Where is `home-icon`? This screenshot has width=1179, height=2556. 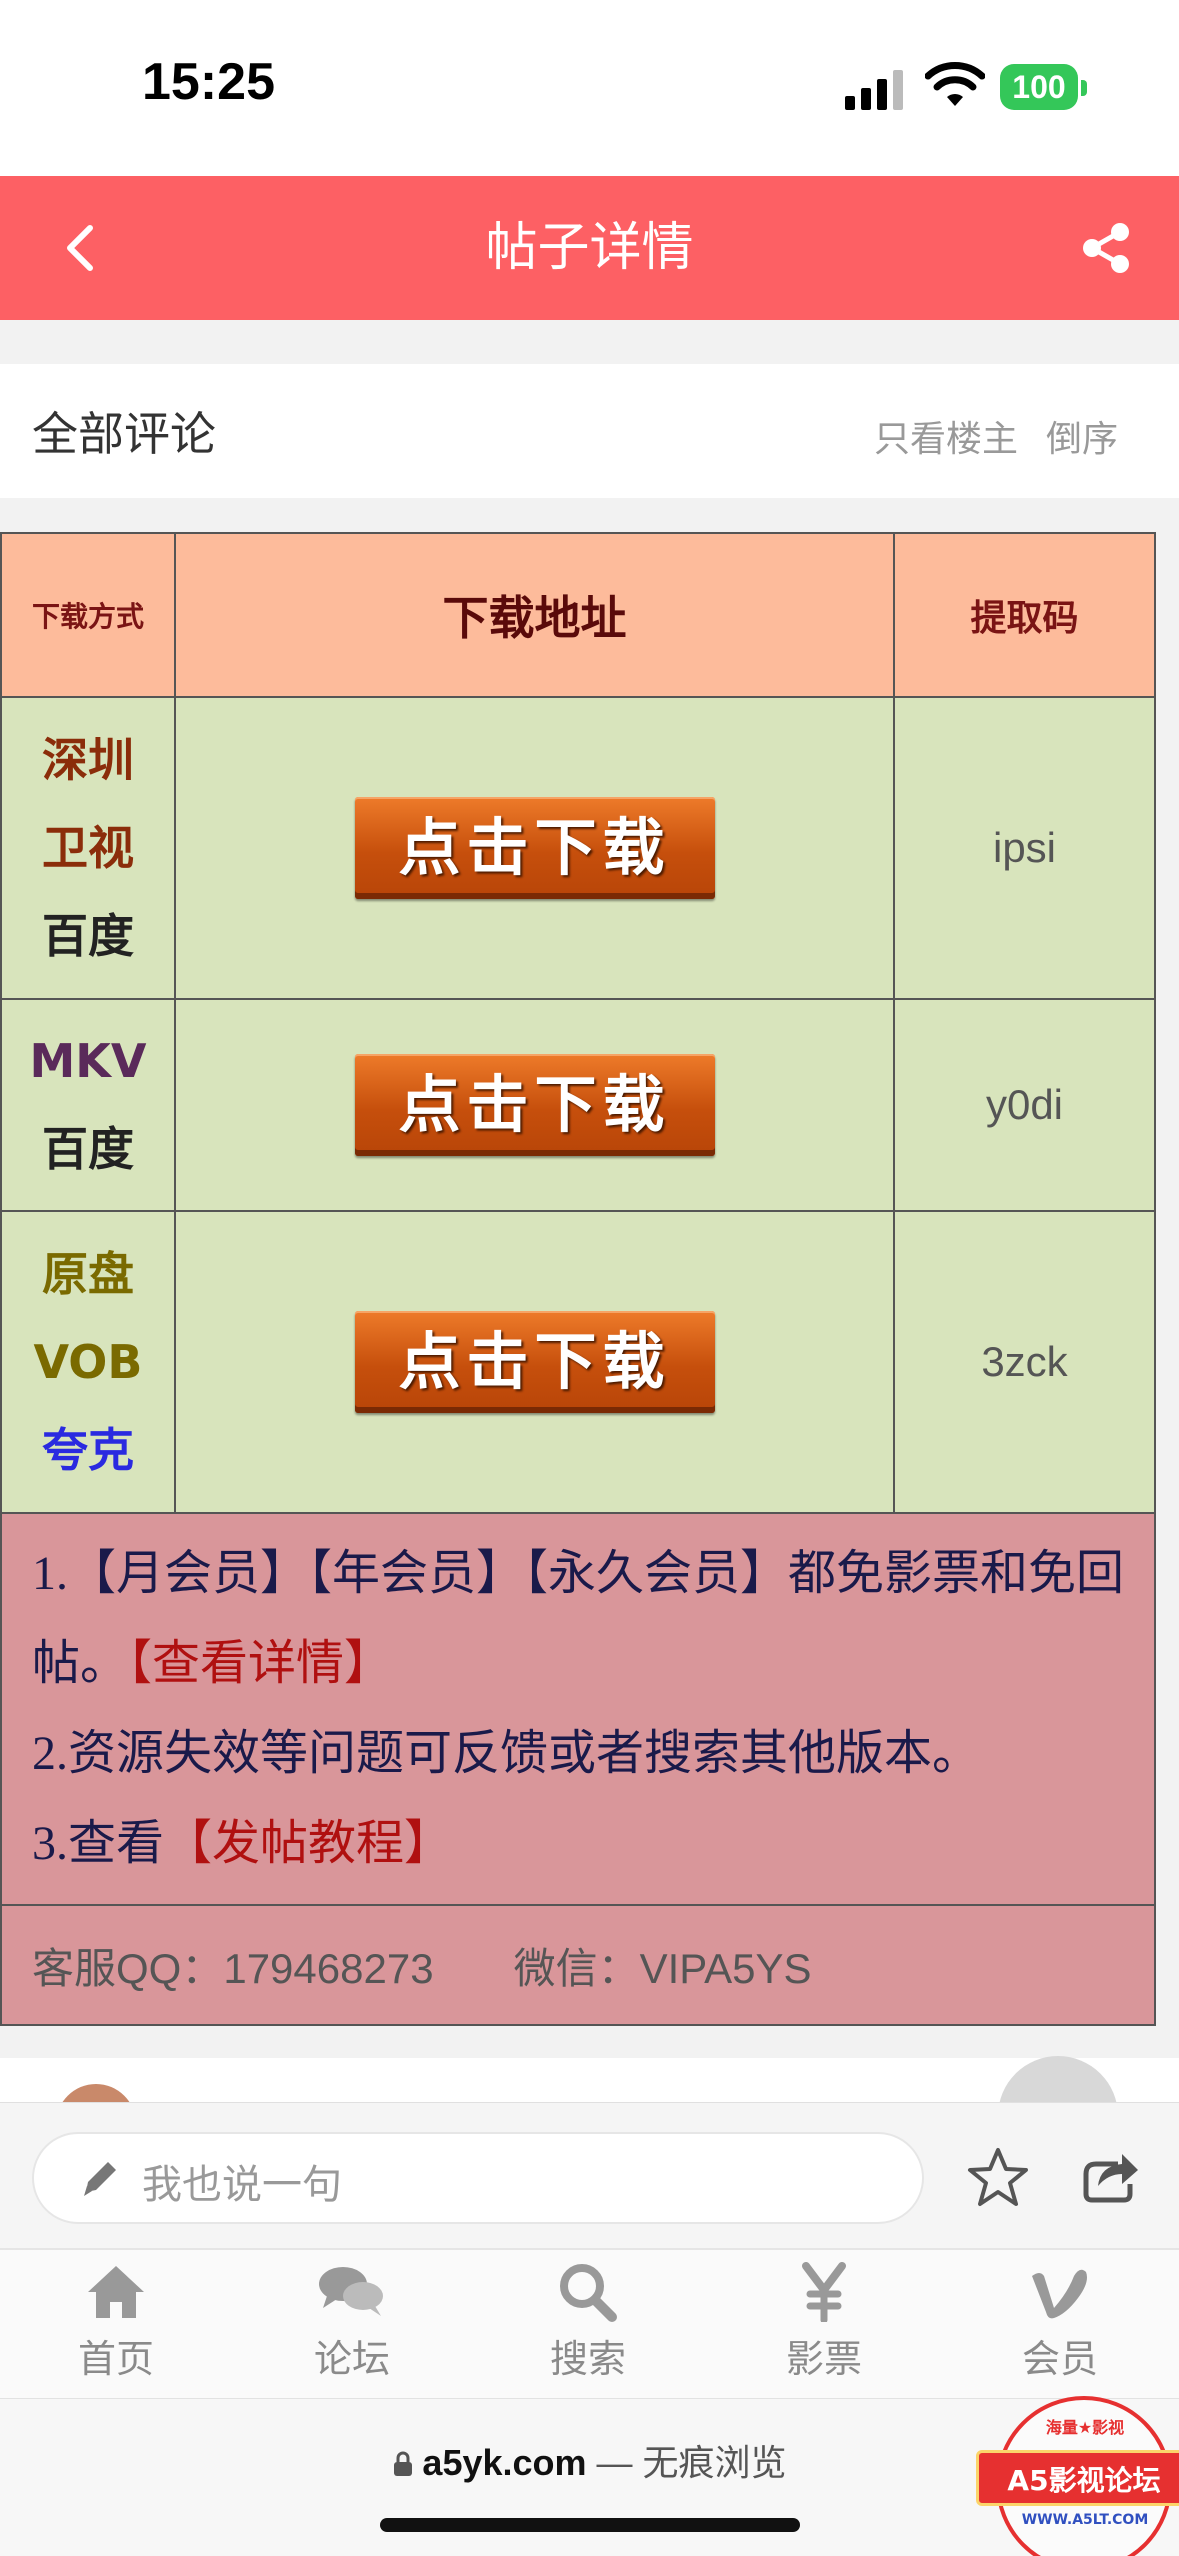 home-icon is located at coordinates (116, 2292).